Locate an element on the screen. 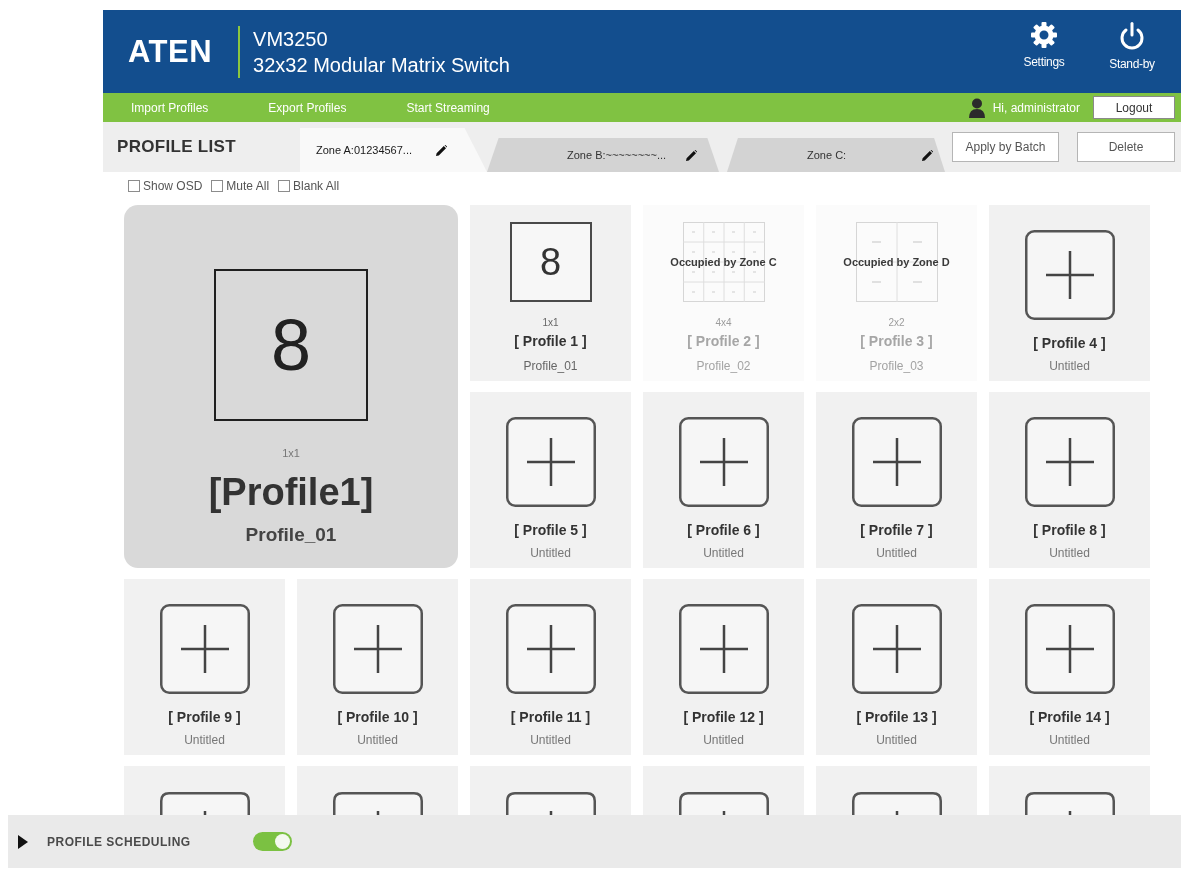 The width and height of the screenshot is (1181, 871). profile-title: [ Profile 13 ] is located at coordinates (896, 717).